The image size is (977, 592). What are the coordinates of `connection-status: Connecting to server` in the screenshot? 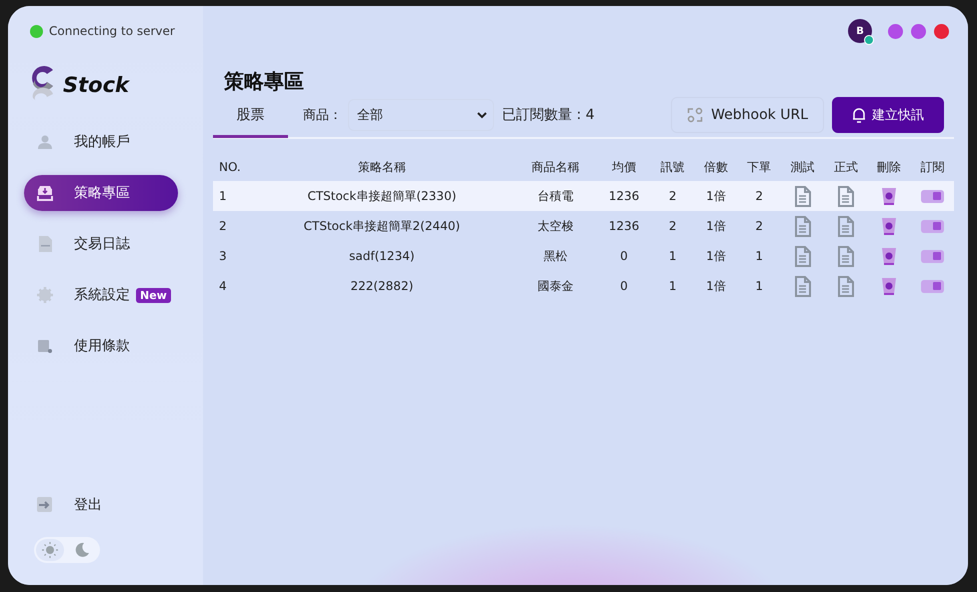 It's located at (112, 31).